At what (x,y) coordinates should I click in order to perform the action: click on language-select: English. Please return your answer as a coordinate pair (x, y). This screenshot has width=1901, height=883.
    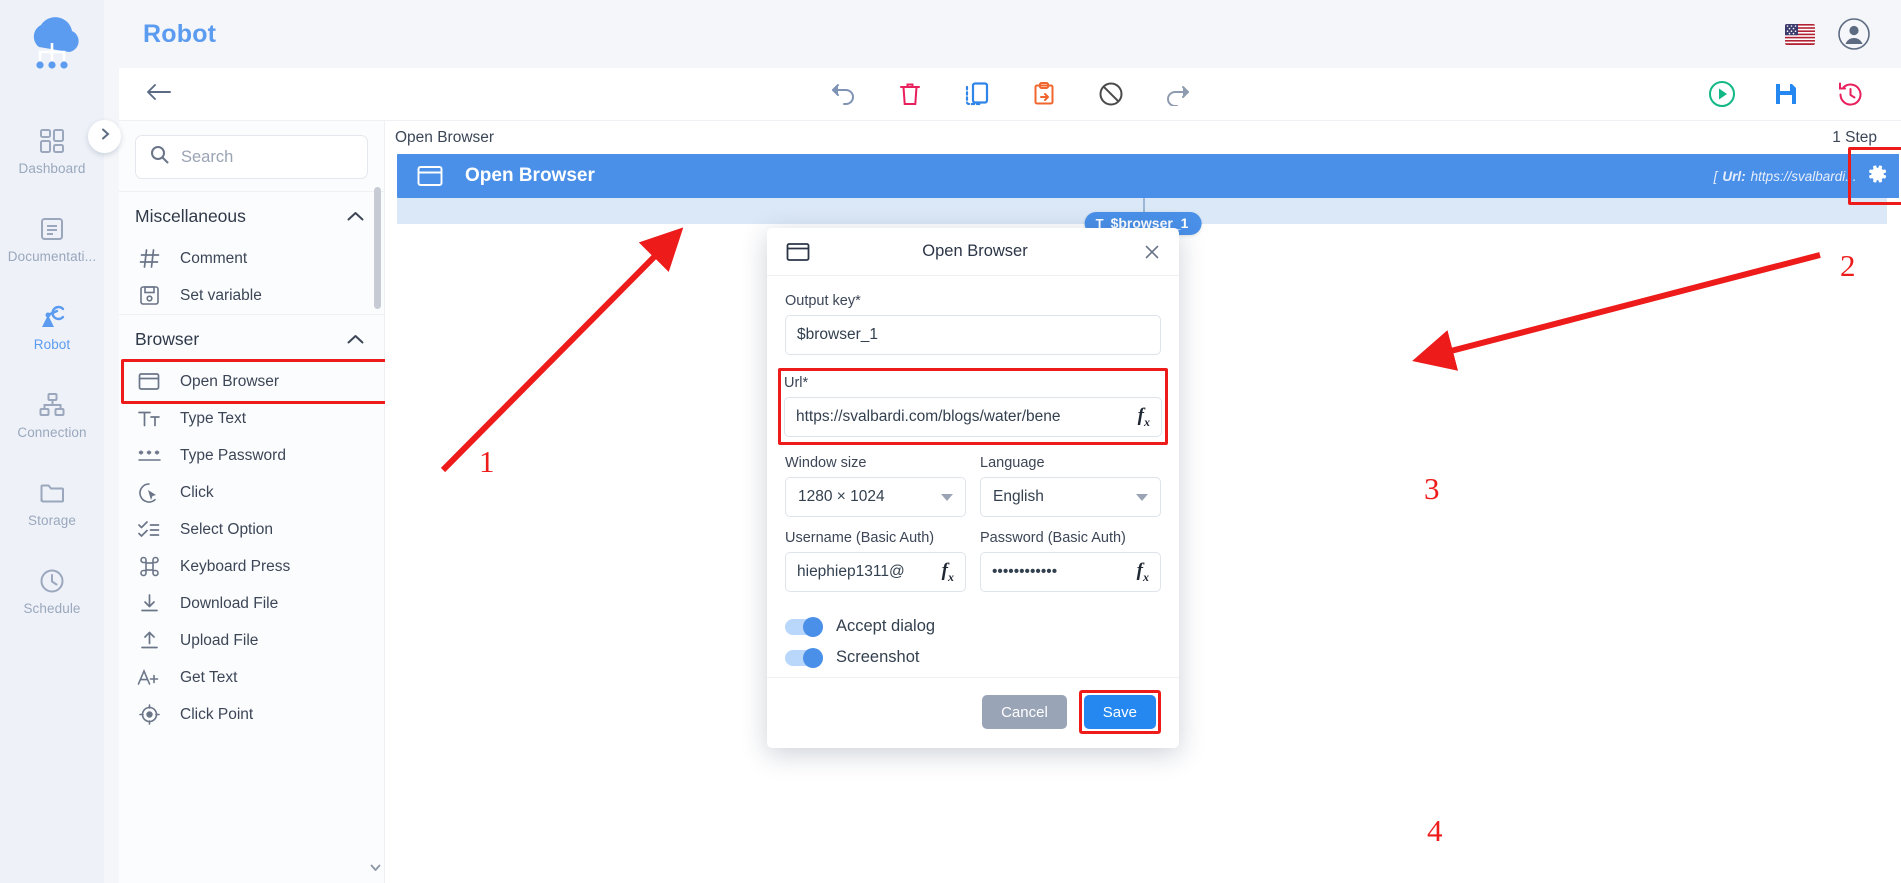
    Looking at the image, I should click on (1070, 497).